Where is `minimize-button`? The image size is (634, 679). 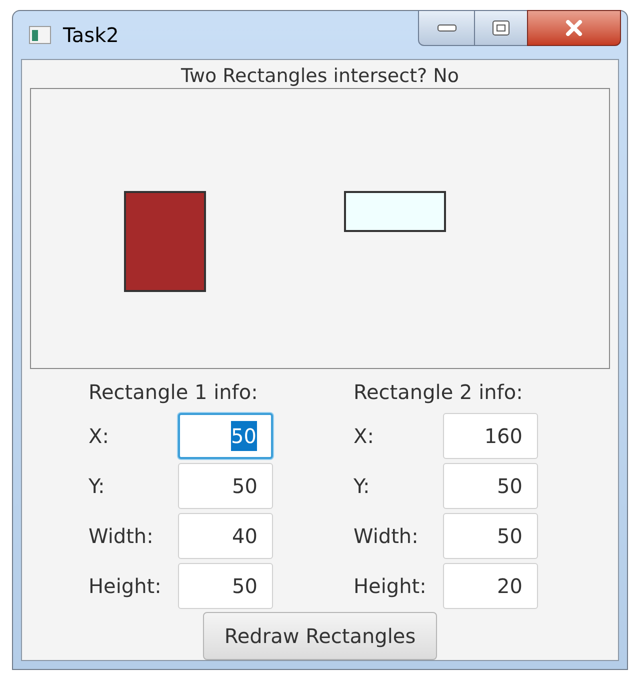 minimize-button is located at coordinates (446, 28).